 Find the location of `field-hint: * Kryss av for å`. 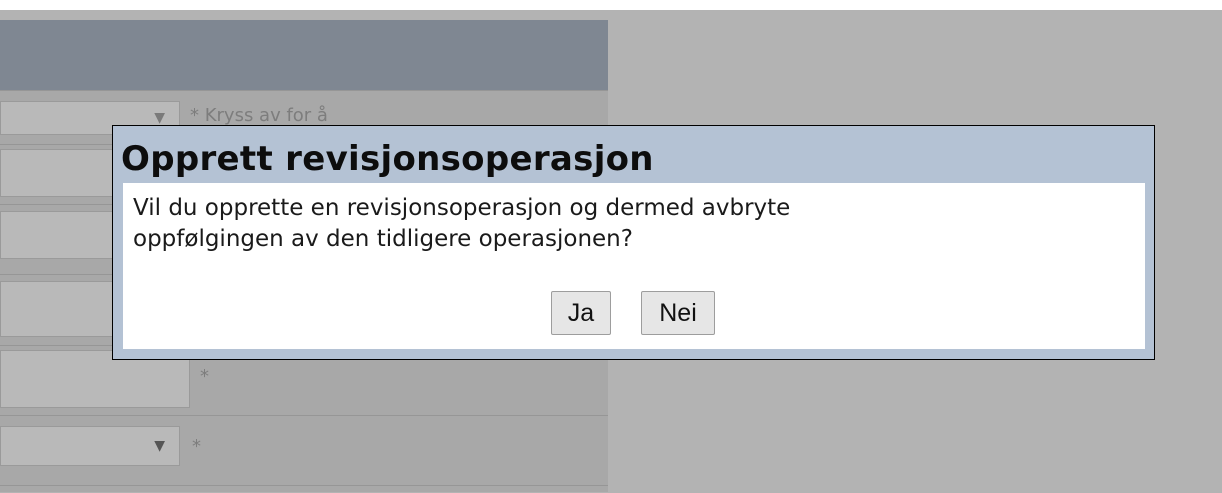

field-hint: * Kryss av for å is located at coordinates (259, 115).